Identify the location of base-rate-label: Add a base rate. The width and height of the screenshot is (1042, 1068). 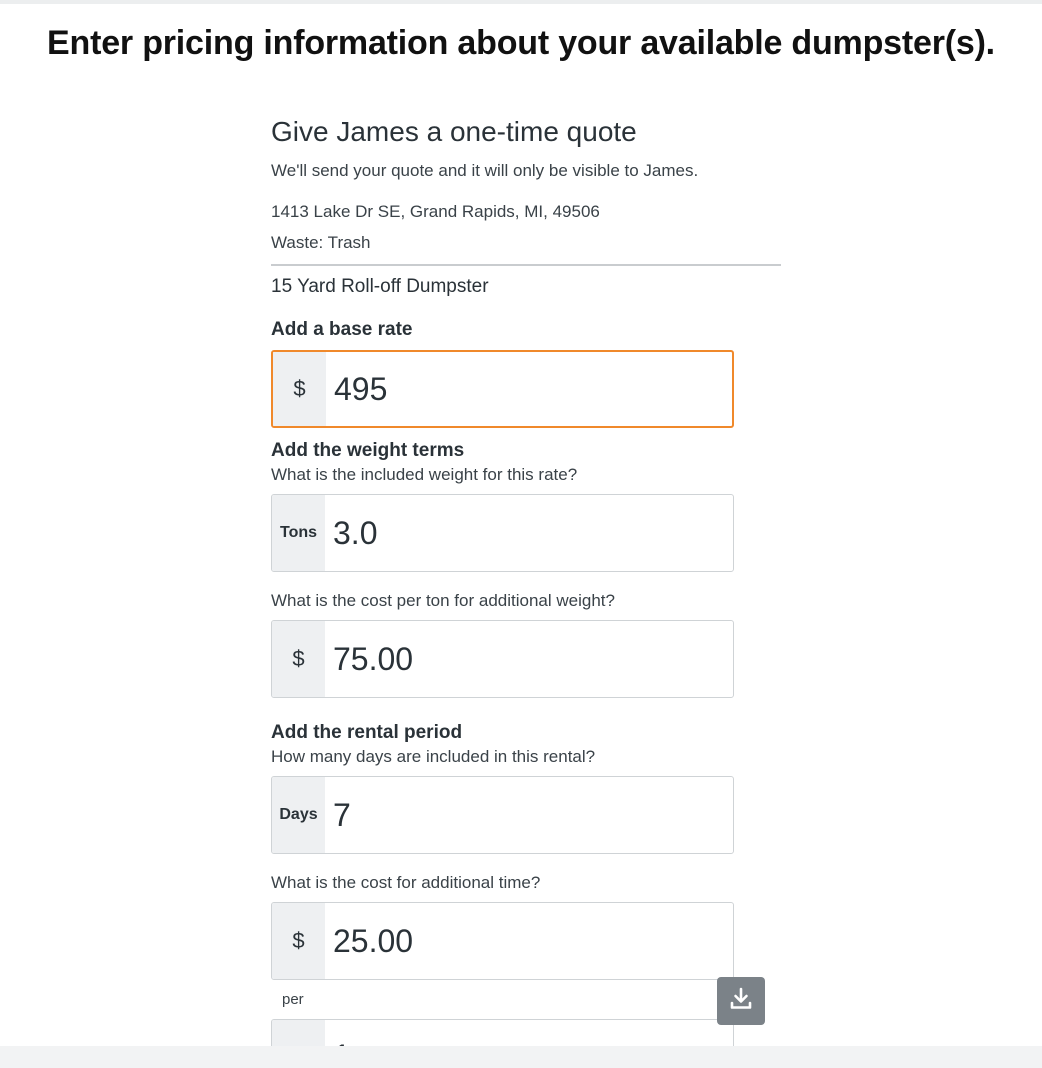
(342, 329).